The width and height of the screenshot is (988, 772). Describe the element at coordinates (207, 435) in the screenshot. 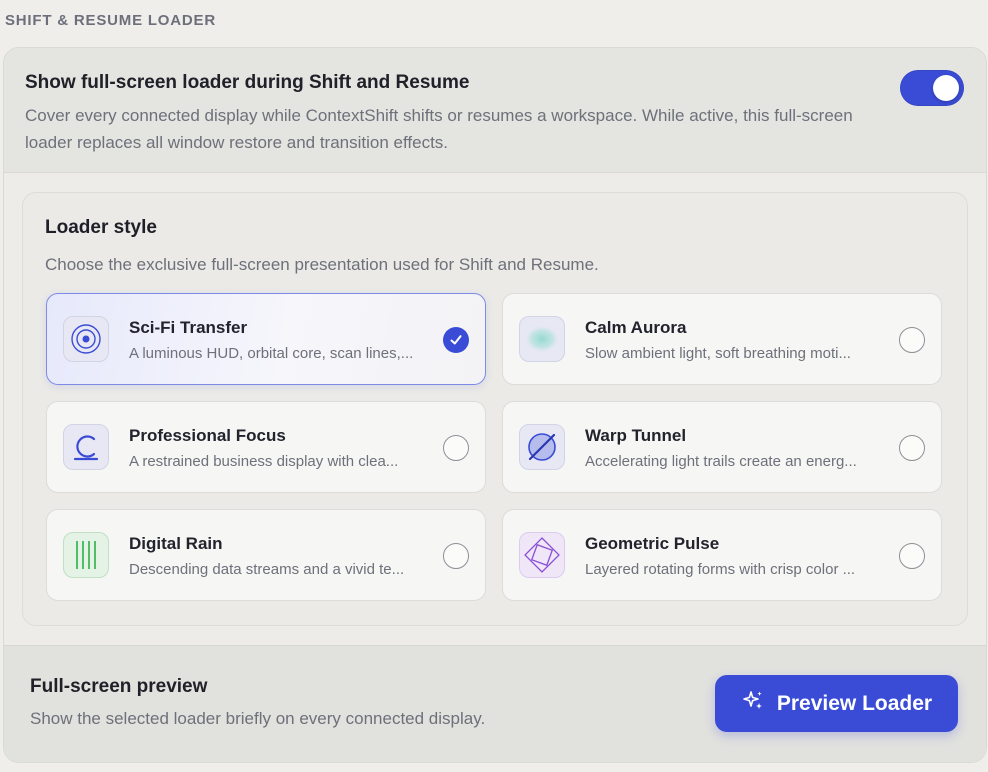

I see `option-name: Professional Focus` at that location.